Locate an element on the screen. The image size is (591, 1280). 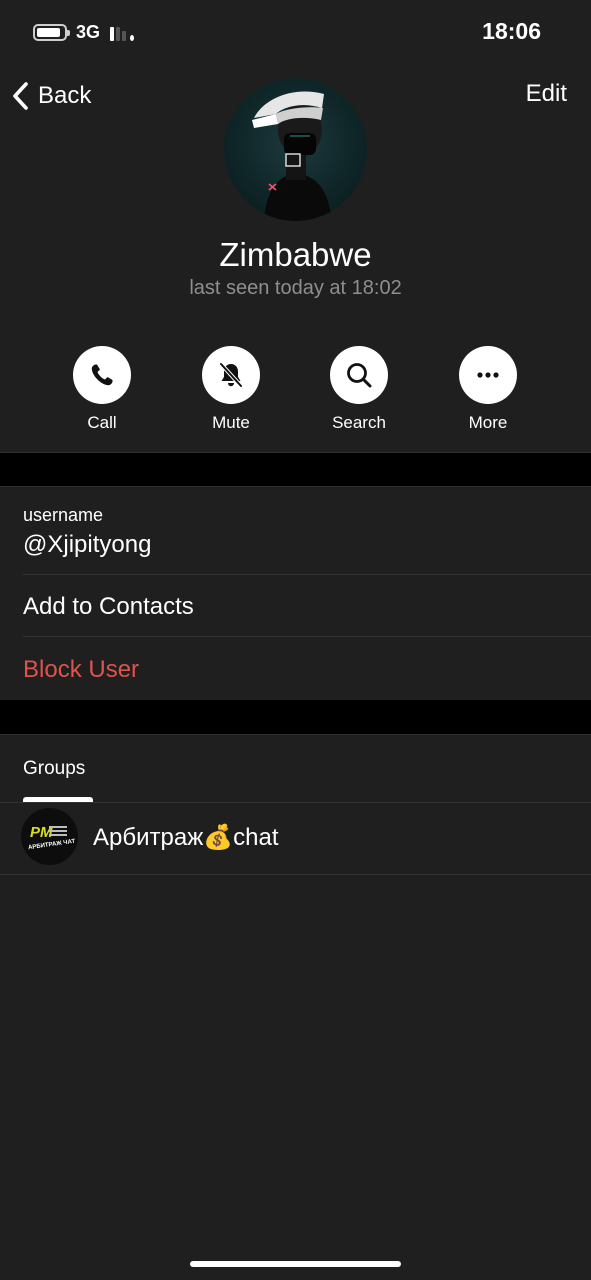
username-value: @Xjipityong is located at coordinates (87, 545).